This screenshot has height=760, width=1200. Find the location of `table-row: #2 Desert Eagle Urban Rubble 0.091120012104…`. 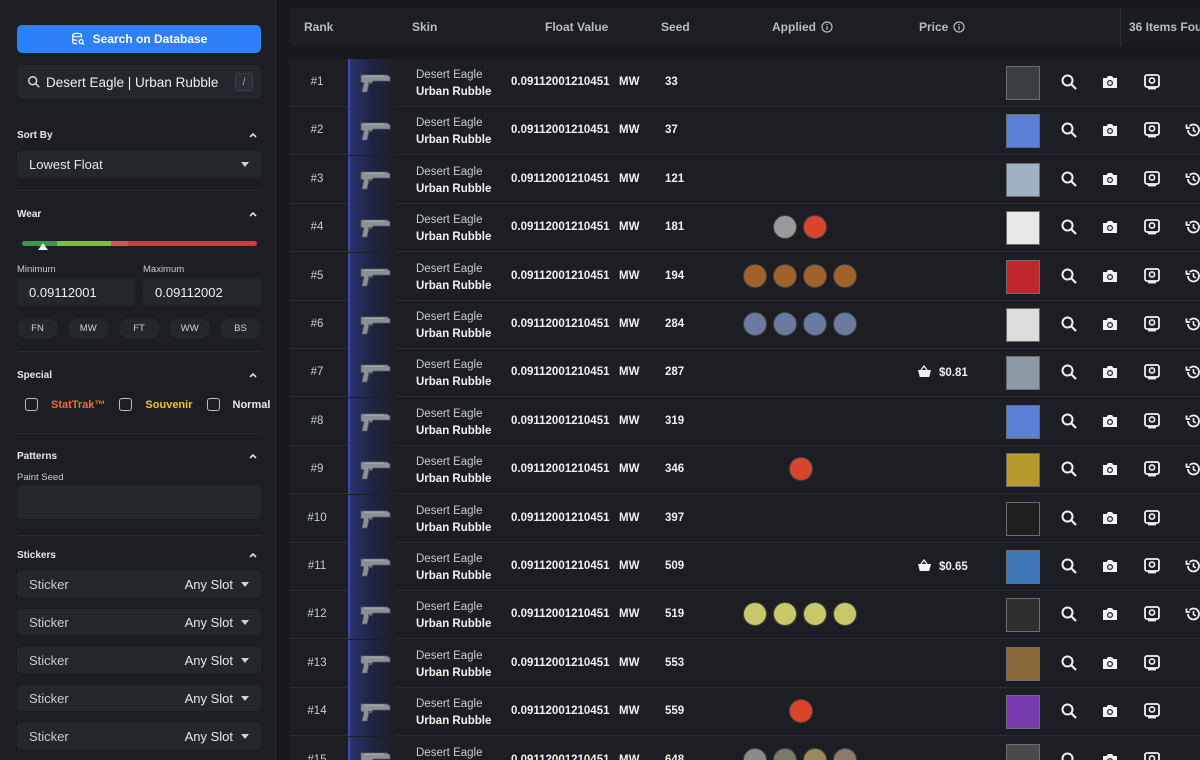

table-row: #2 Desert Eagle Urban Rubble 0.091120012104… is located at coordinates (744, 131).